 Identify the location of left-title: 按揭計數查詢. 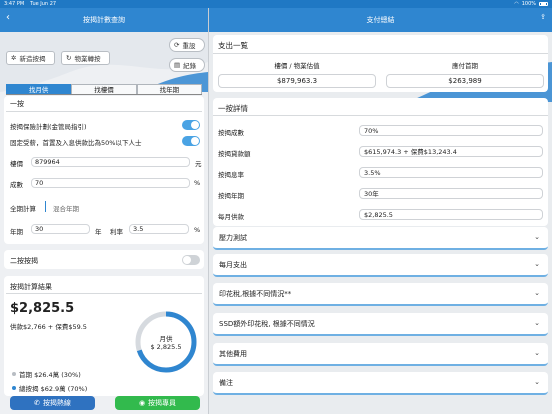
(104, 20).